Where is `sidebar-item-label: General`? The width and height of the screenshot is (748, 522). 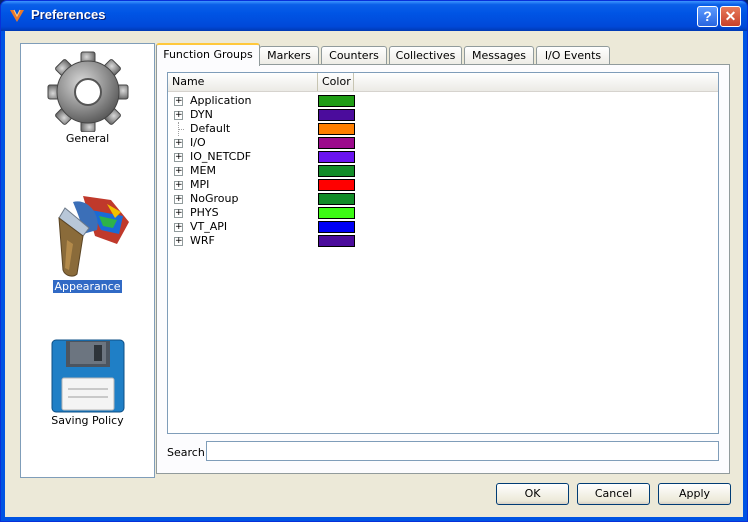
sidebar-item-label: General is located at coordinates (87, 138).